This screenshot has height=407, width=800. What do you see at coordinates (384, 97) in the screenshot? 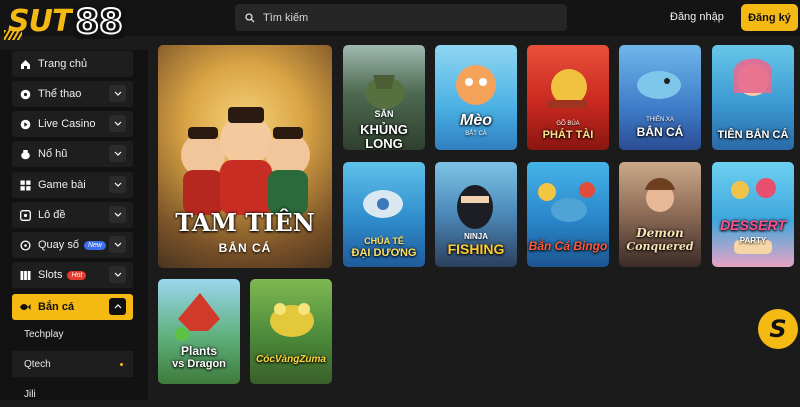
I see `game-tile: SĂN KHỦNG LONG` at bounding box center [384, 97].